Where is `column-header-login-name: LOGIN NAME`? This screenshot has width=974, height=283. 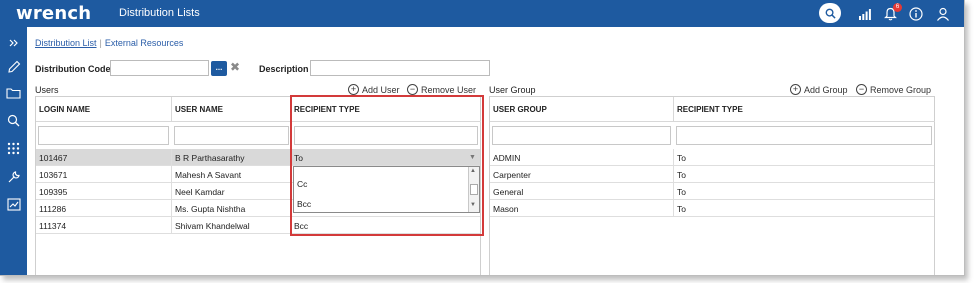
column-header-login-name: LOGIN NAME is located at coordinates (104, 109).